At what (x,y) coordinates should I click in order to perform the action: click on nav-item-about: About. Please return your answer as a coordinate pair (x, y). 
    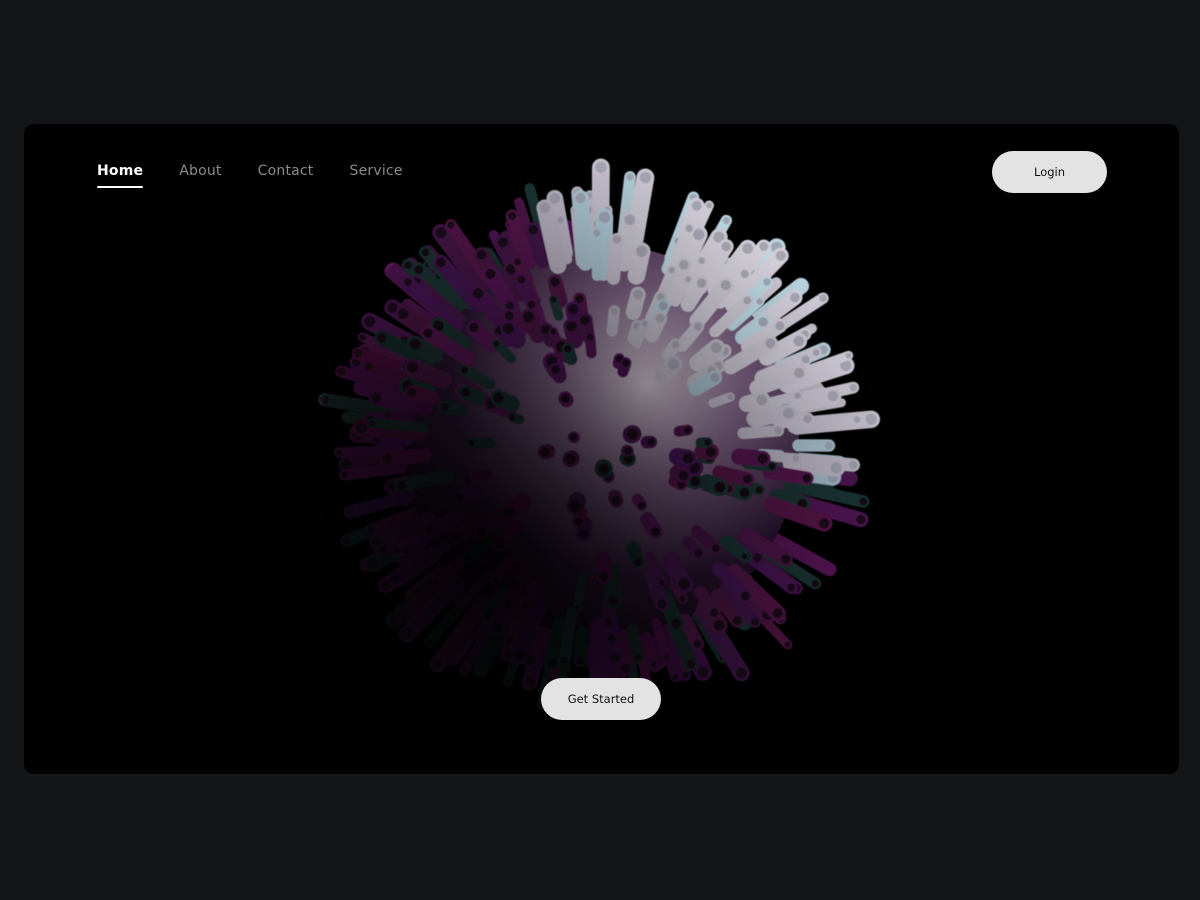
    Looking at the image, I should click on (200, 173).